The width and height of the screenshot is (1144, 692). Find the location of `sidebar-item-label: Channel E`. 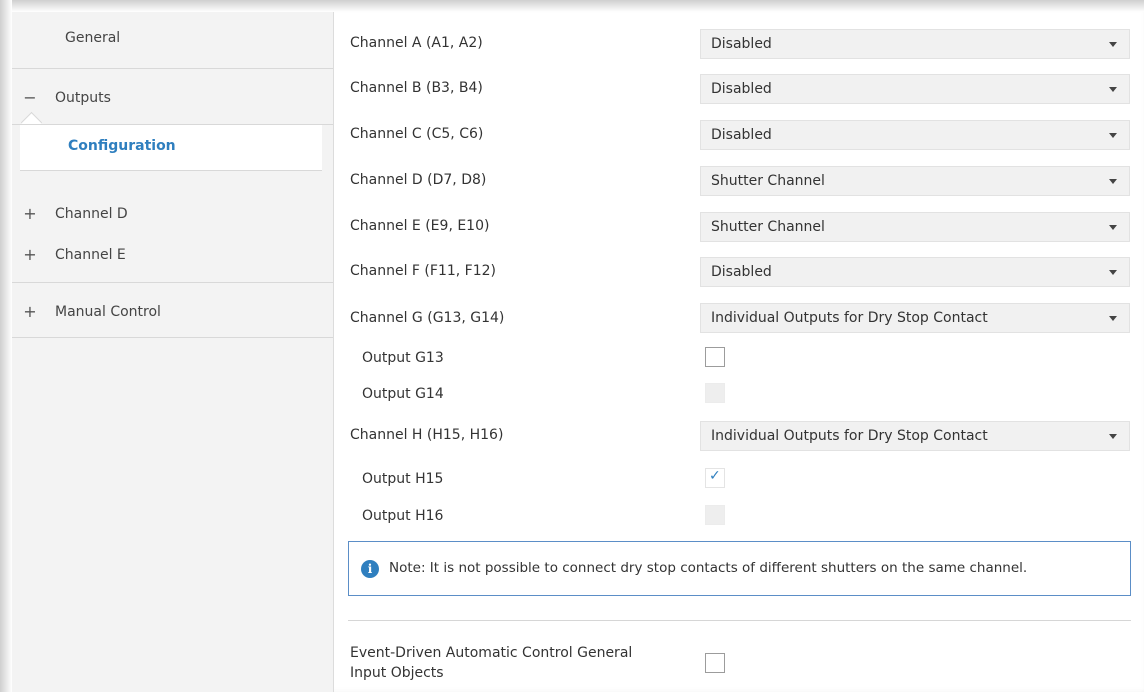

sidebar-item-label: Channel E is located at coordinates (90, 254).